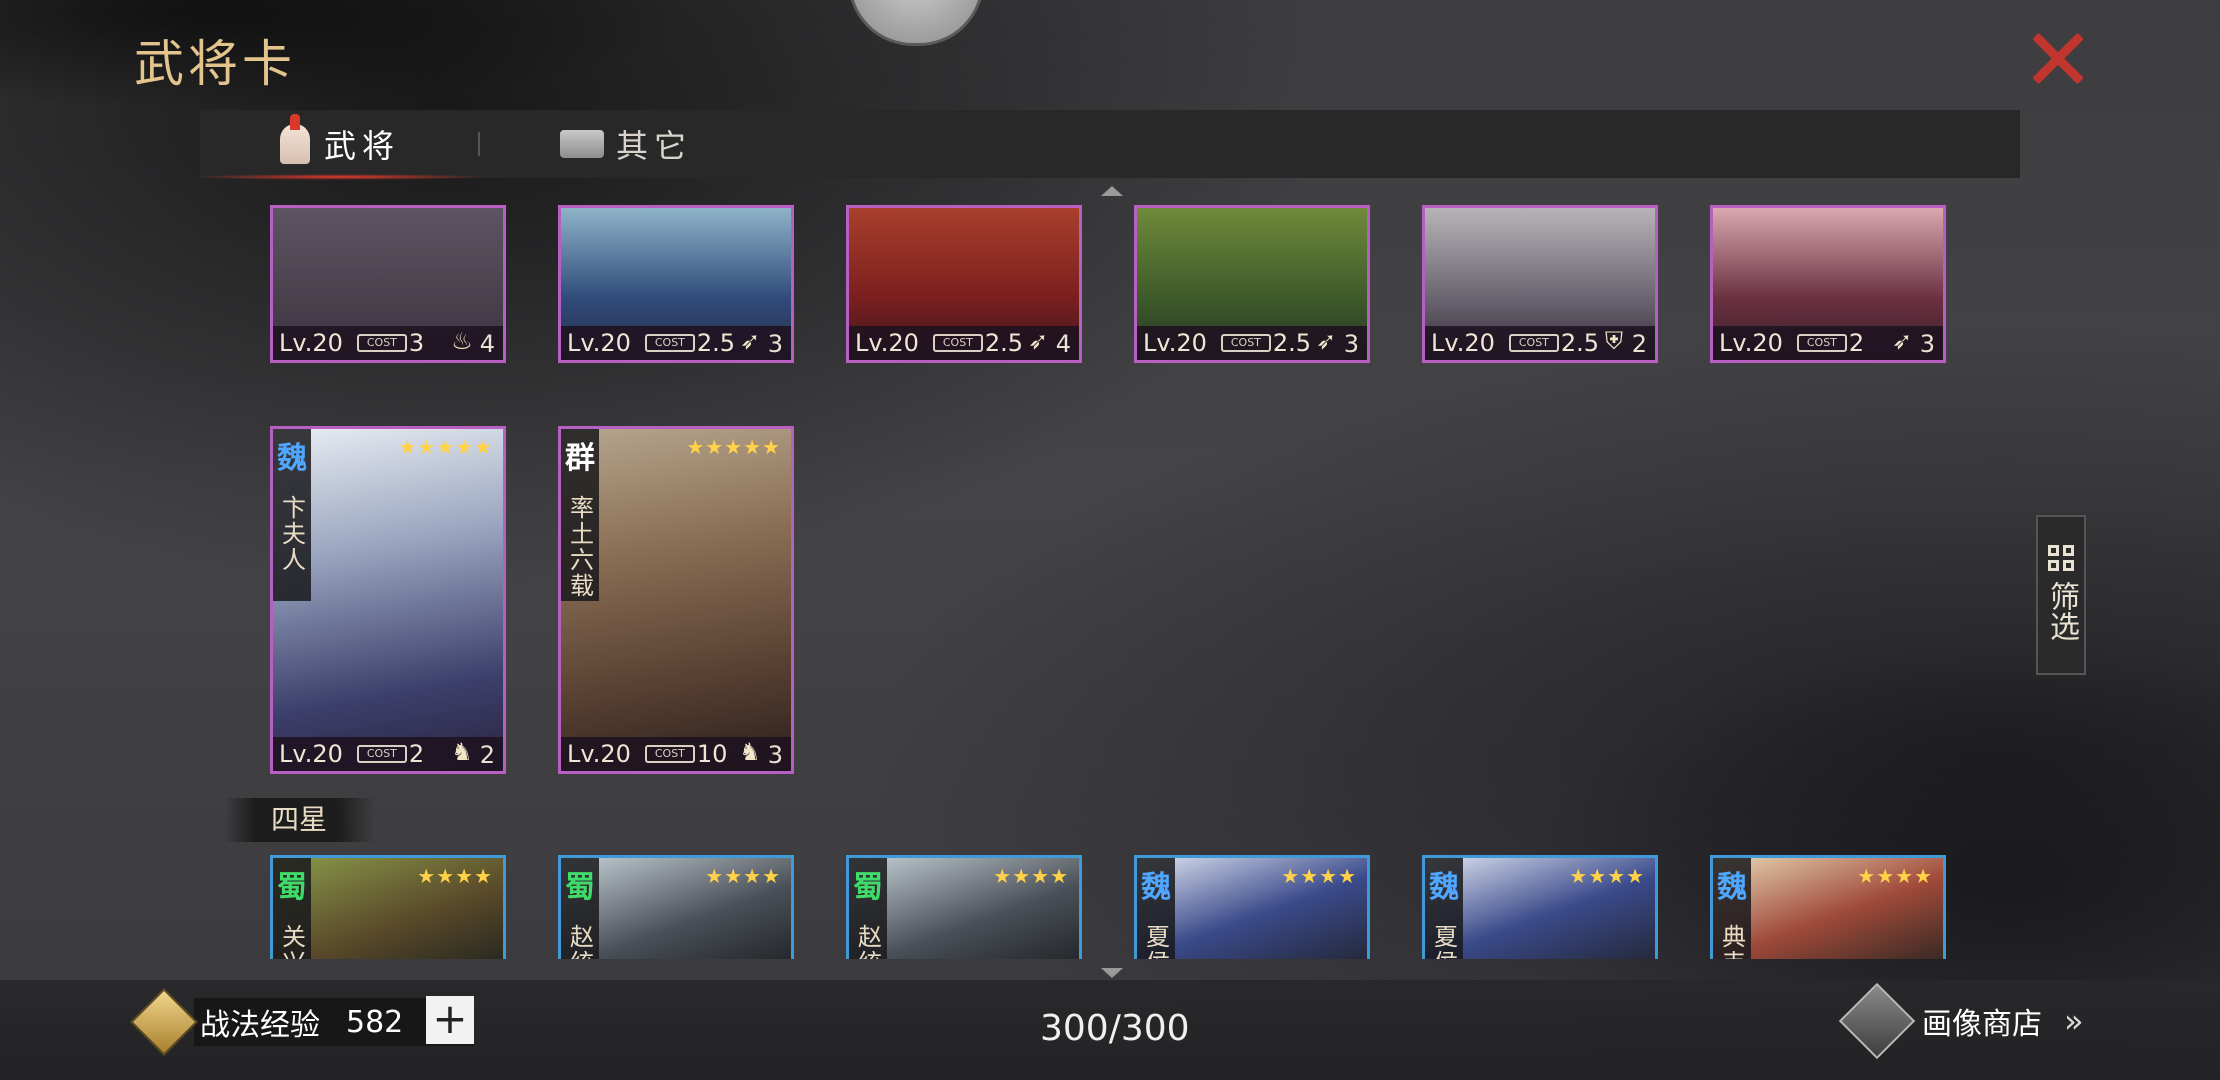  I want to click on bottom-bar: 战法经验 582 + 300/300 画像商店 », so click(1110, 1030).